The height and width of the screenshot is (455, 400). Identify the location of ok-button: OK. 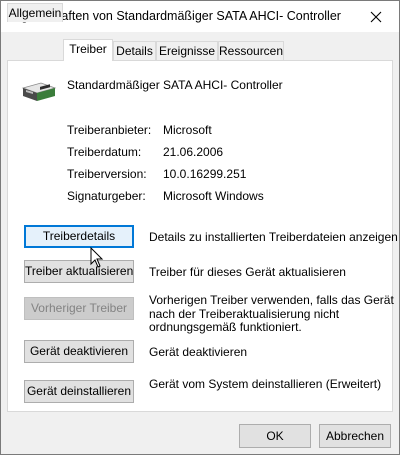
(275, 436).